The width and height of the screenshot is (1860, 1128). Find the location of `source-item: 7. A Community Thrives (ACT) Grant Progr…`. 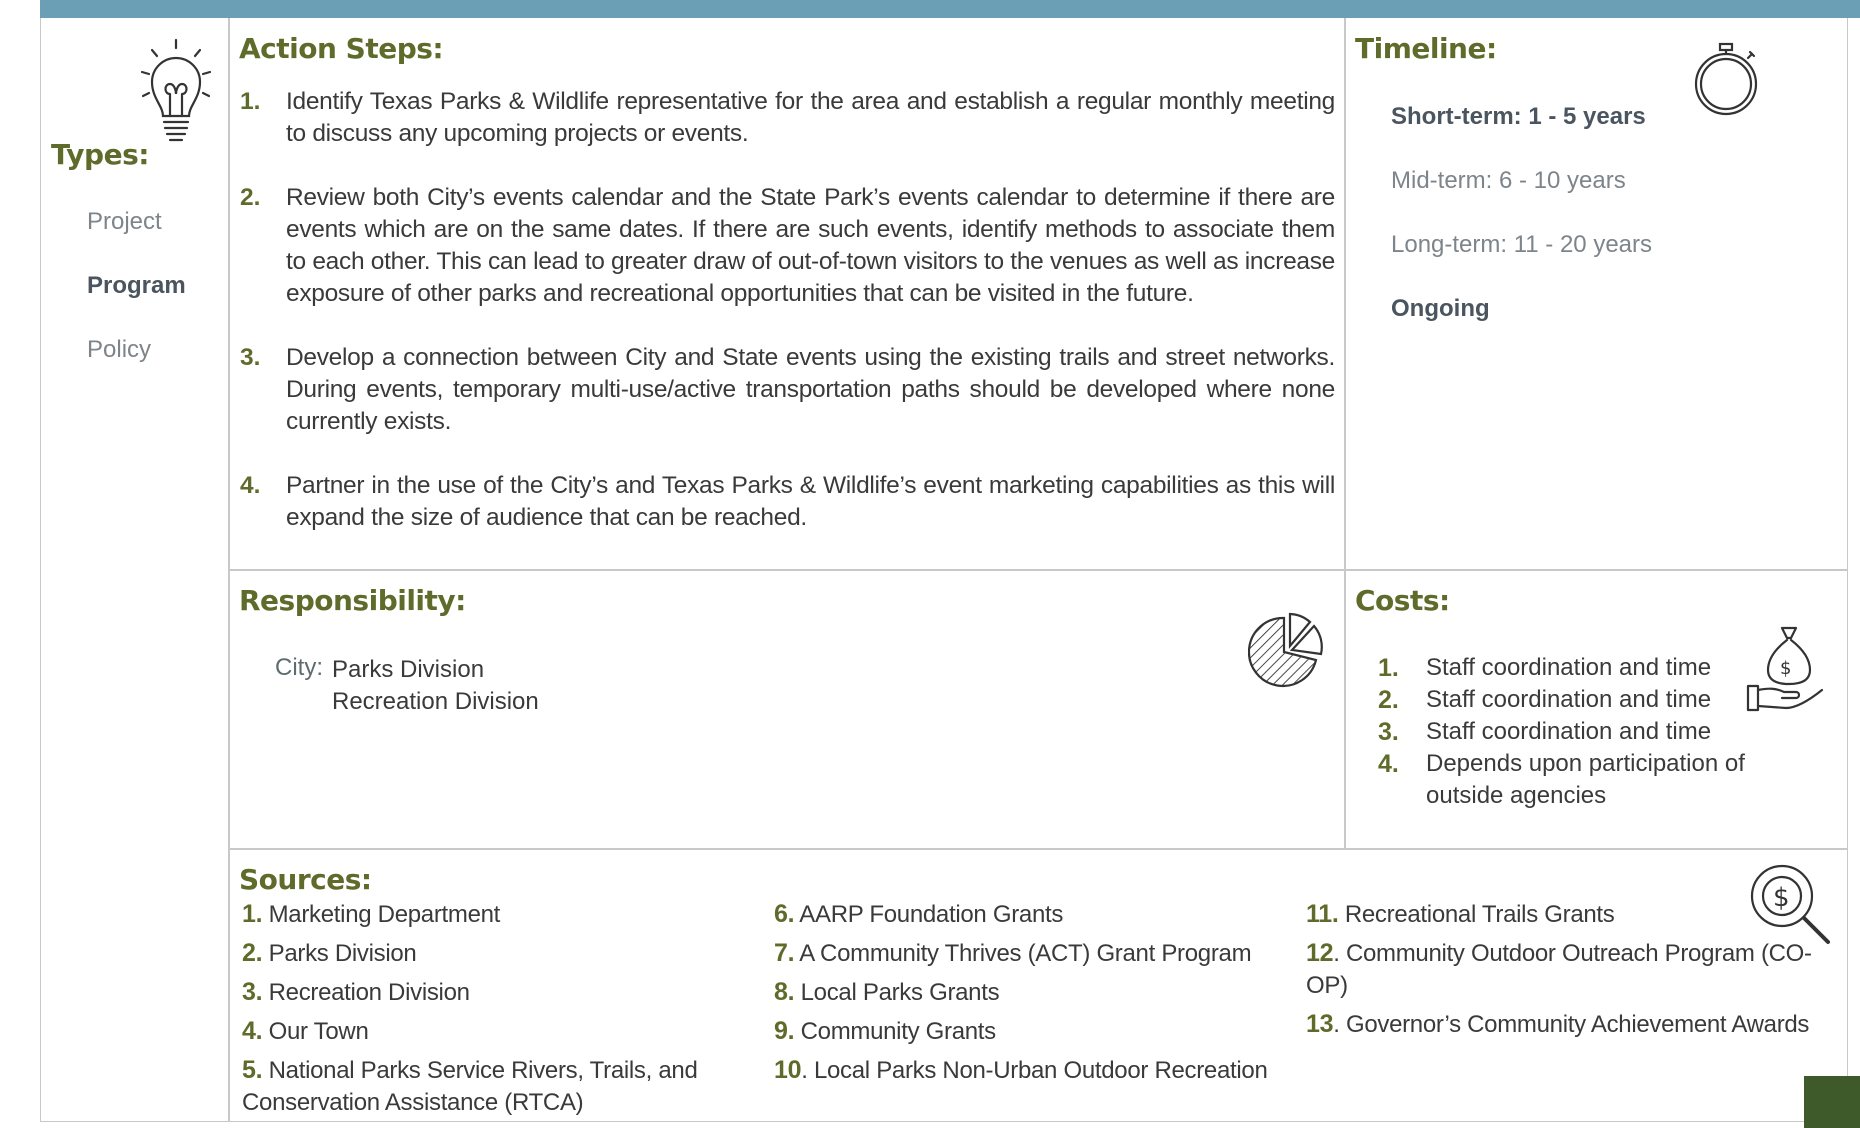

source-item: 7. A Community Thrives (ACT) Grant Progr… is located at coordinates (1034, 953).